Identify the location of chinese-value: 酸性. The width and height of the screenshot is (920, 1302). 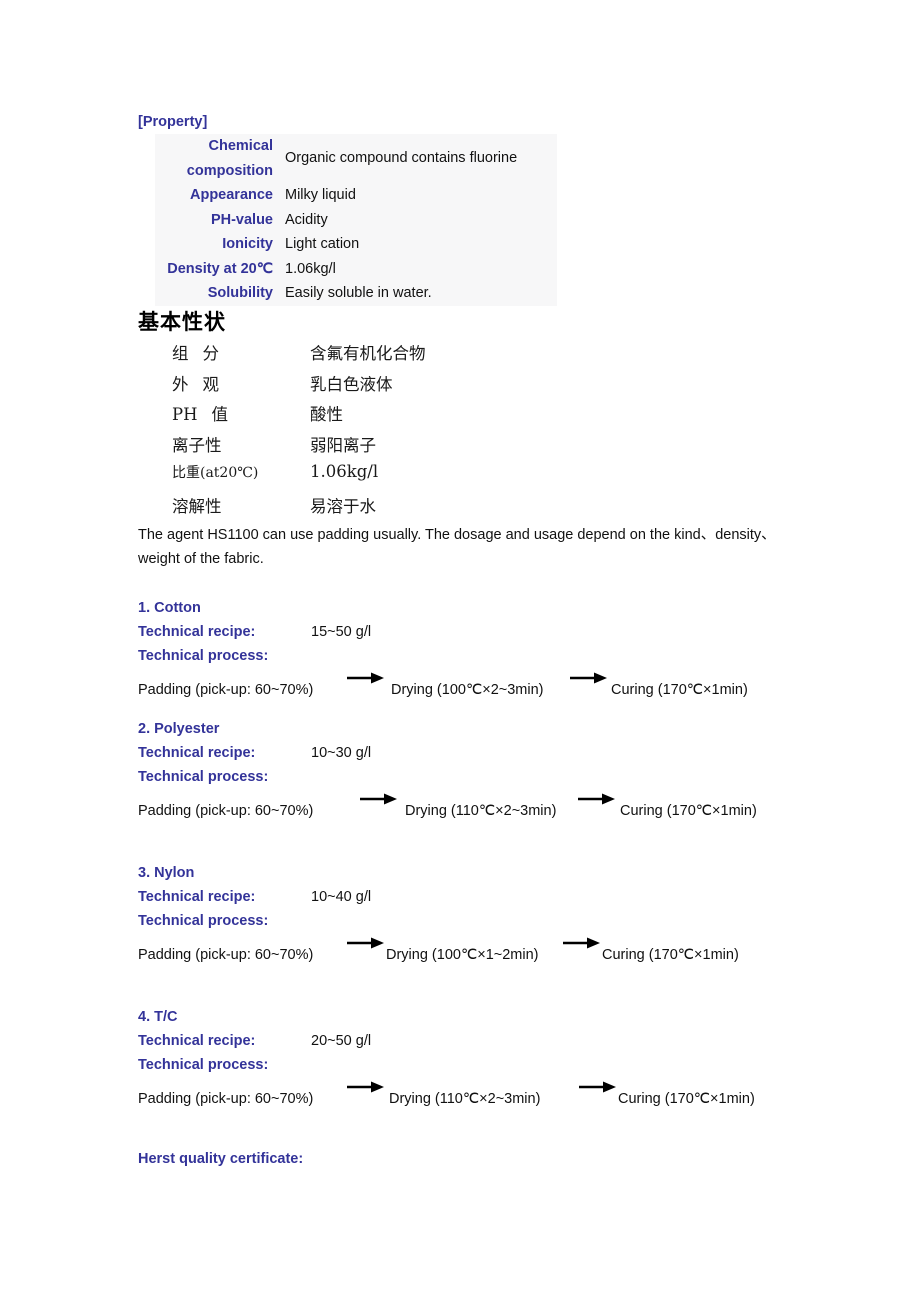
(326, 414).